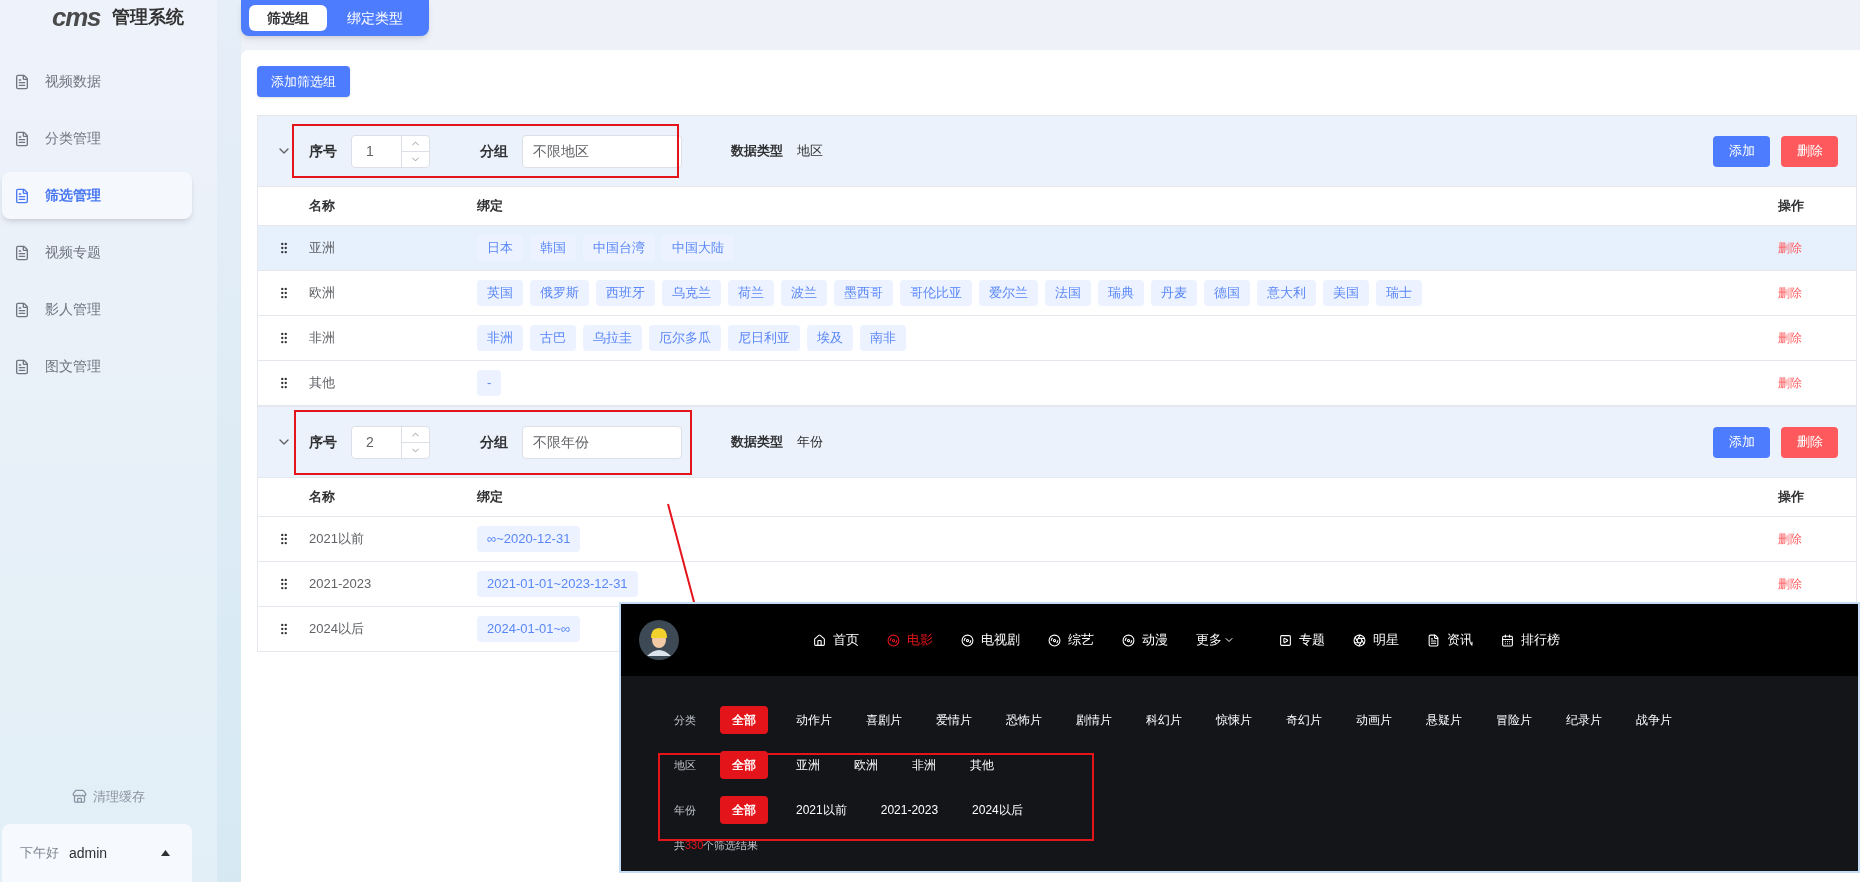 This screenshot has width=1860, height=882. Describe the element at coordinates (1145, 640) in the screenshot. I see `nav-item: 动漫` at that location.